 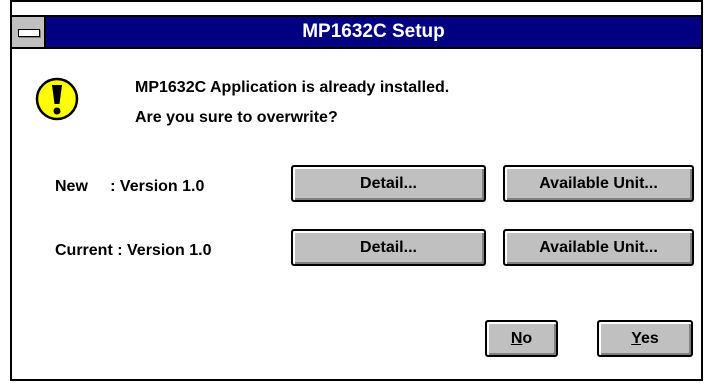 I want to click on system-menu-button, so click(x=29, y=32).